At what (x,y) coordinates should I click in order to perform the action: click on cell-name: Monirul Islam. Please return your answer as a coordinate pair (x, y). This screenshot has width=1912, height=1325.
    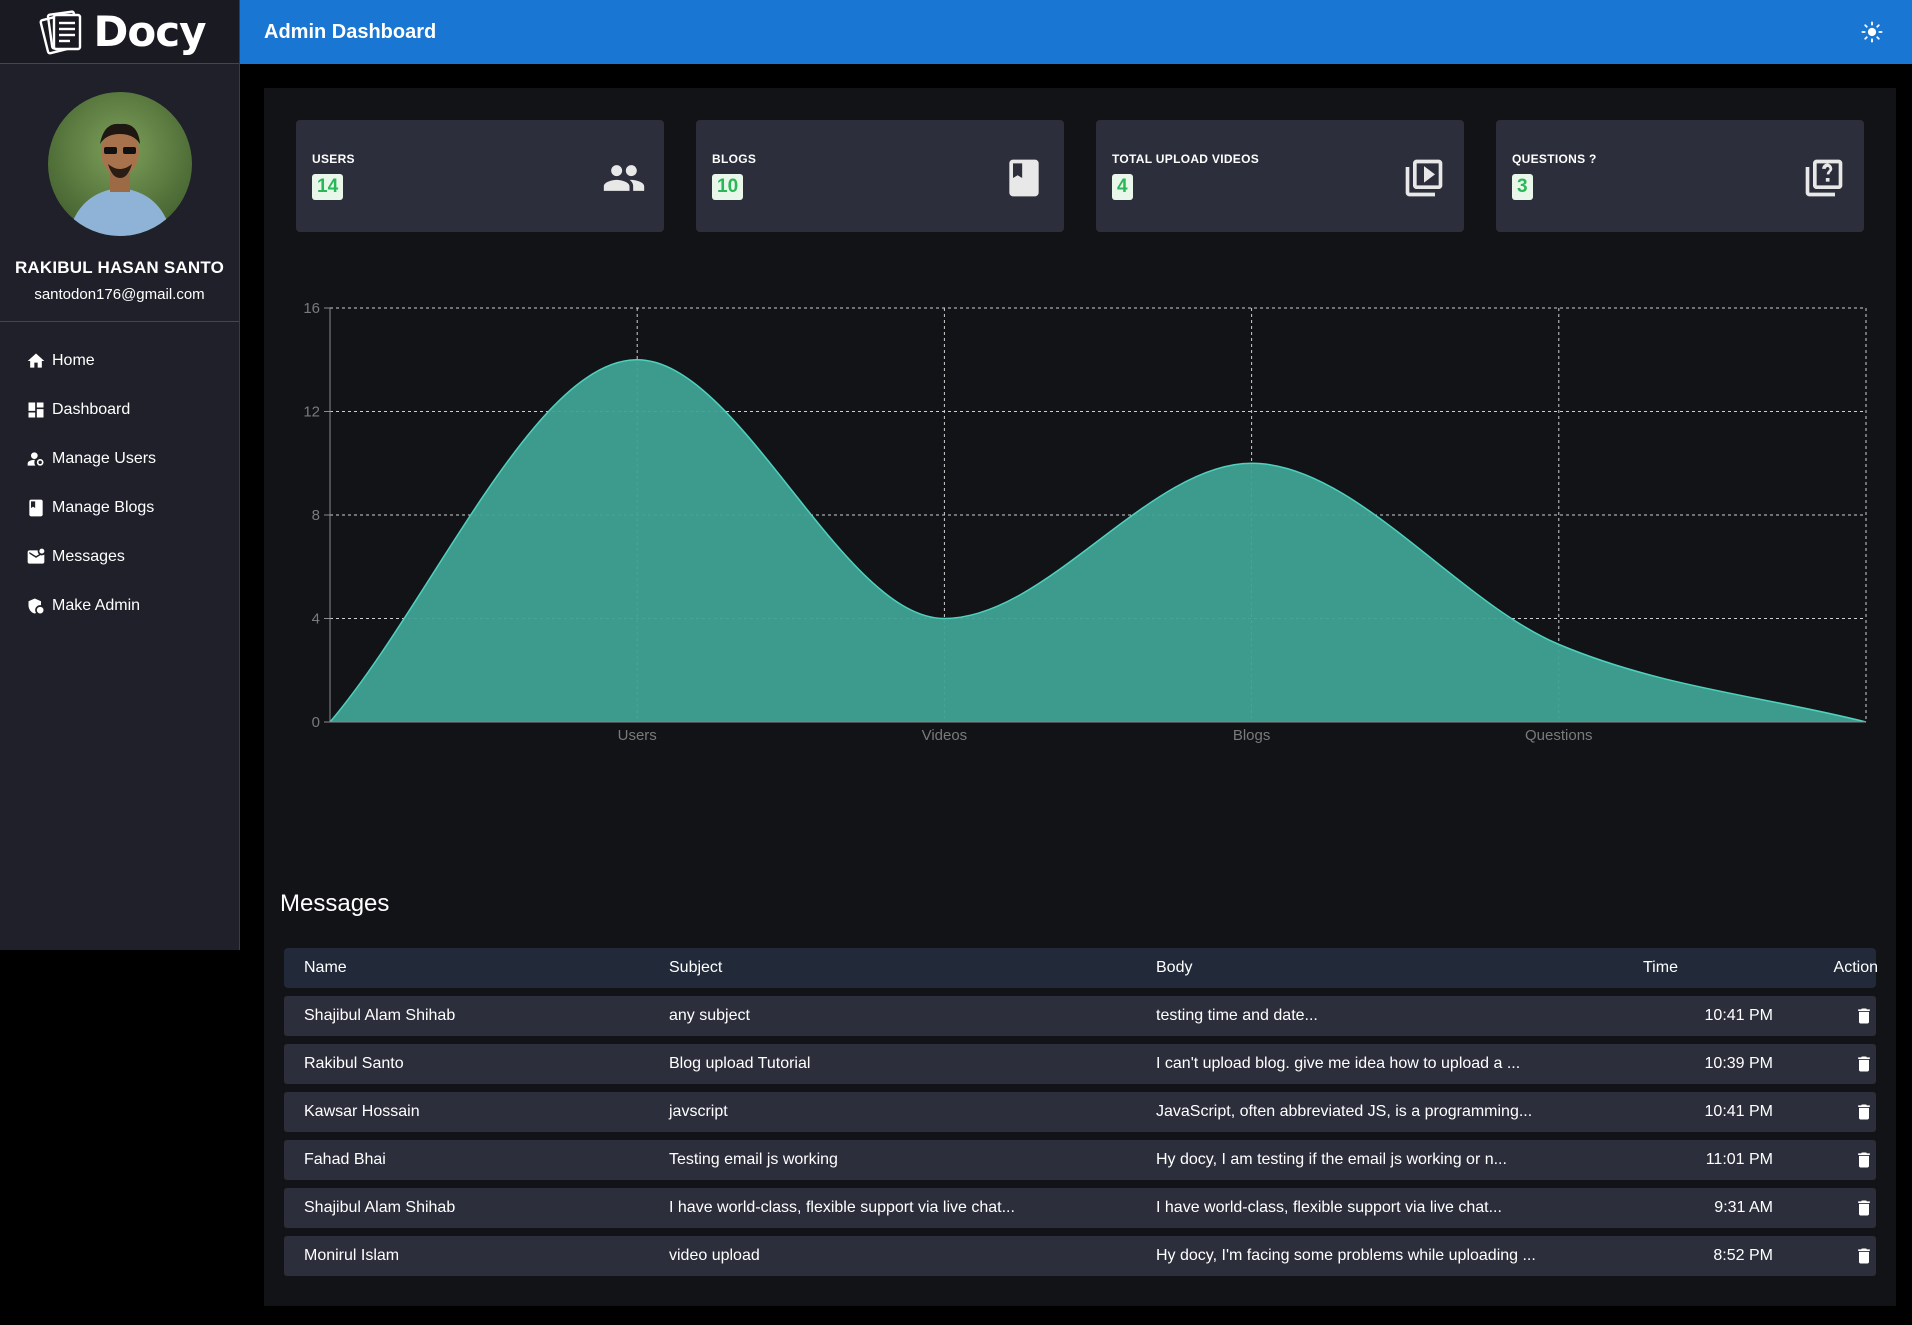
    Looking at the image, I should click on (352, 1255).